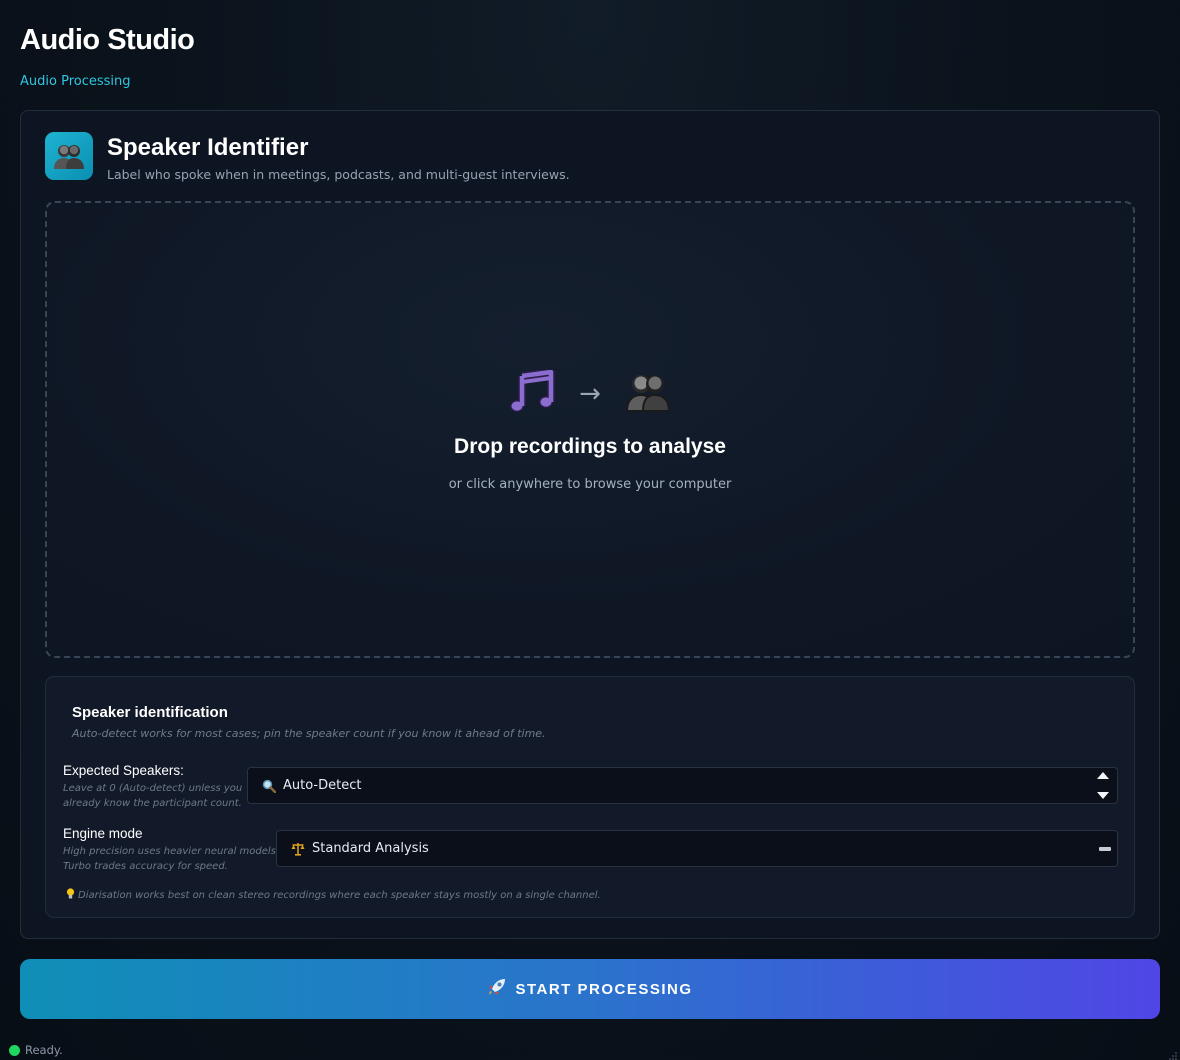  Describe the element at coordinates (370, 848) in the screenshot. I see `engine-mode-value: Standard Analysis` at that location.